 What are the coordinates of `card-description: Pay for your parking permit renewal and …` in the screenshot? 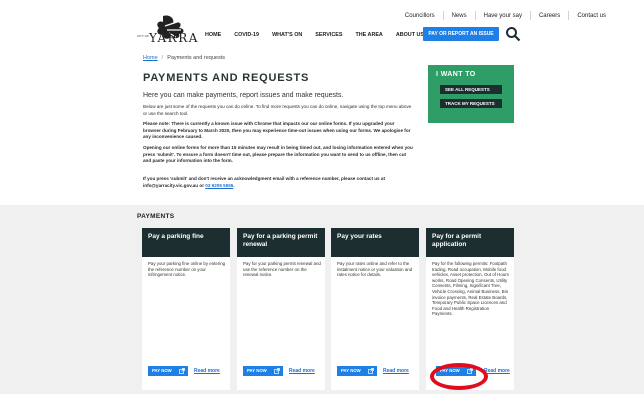 It's located at (282, 269).